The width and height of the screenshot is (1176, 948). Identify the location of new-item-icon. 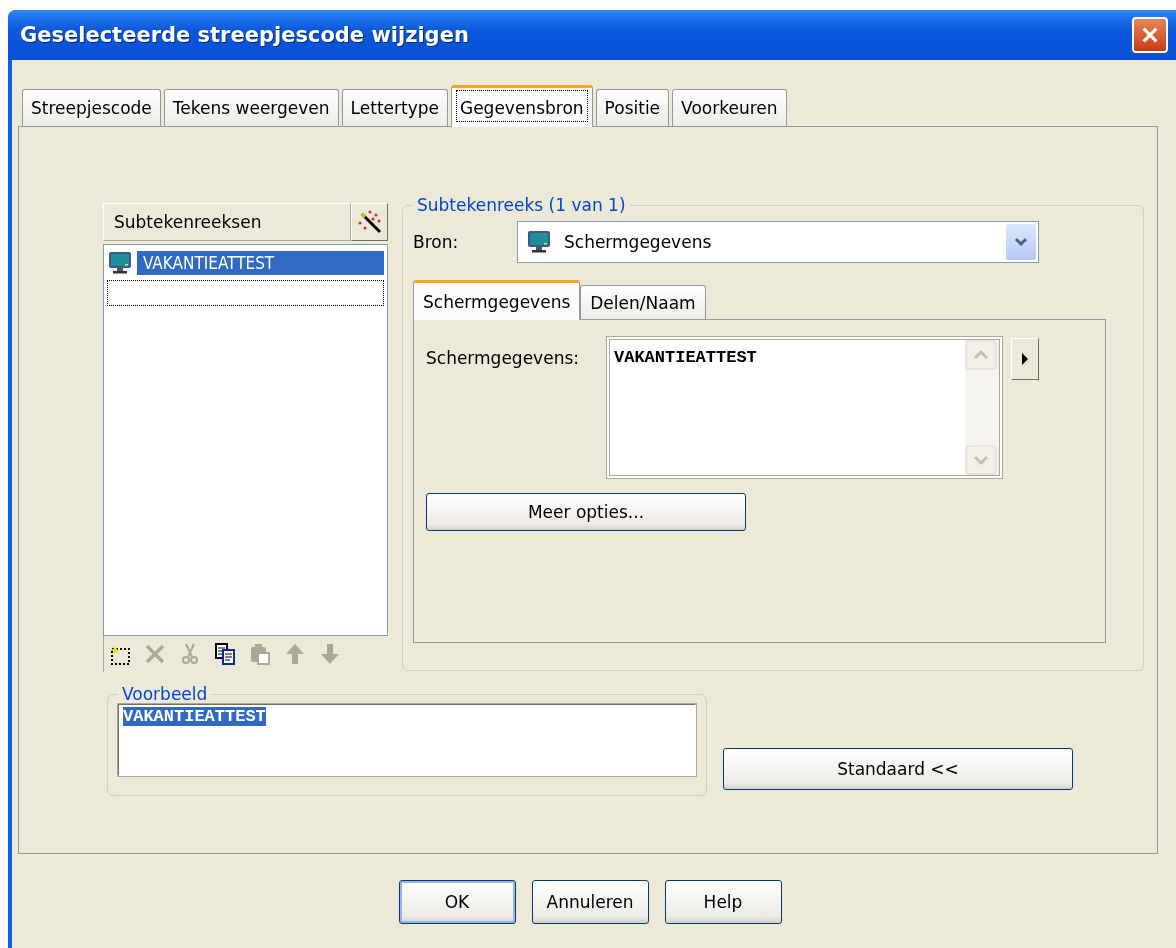
(120, 654).